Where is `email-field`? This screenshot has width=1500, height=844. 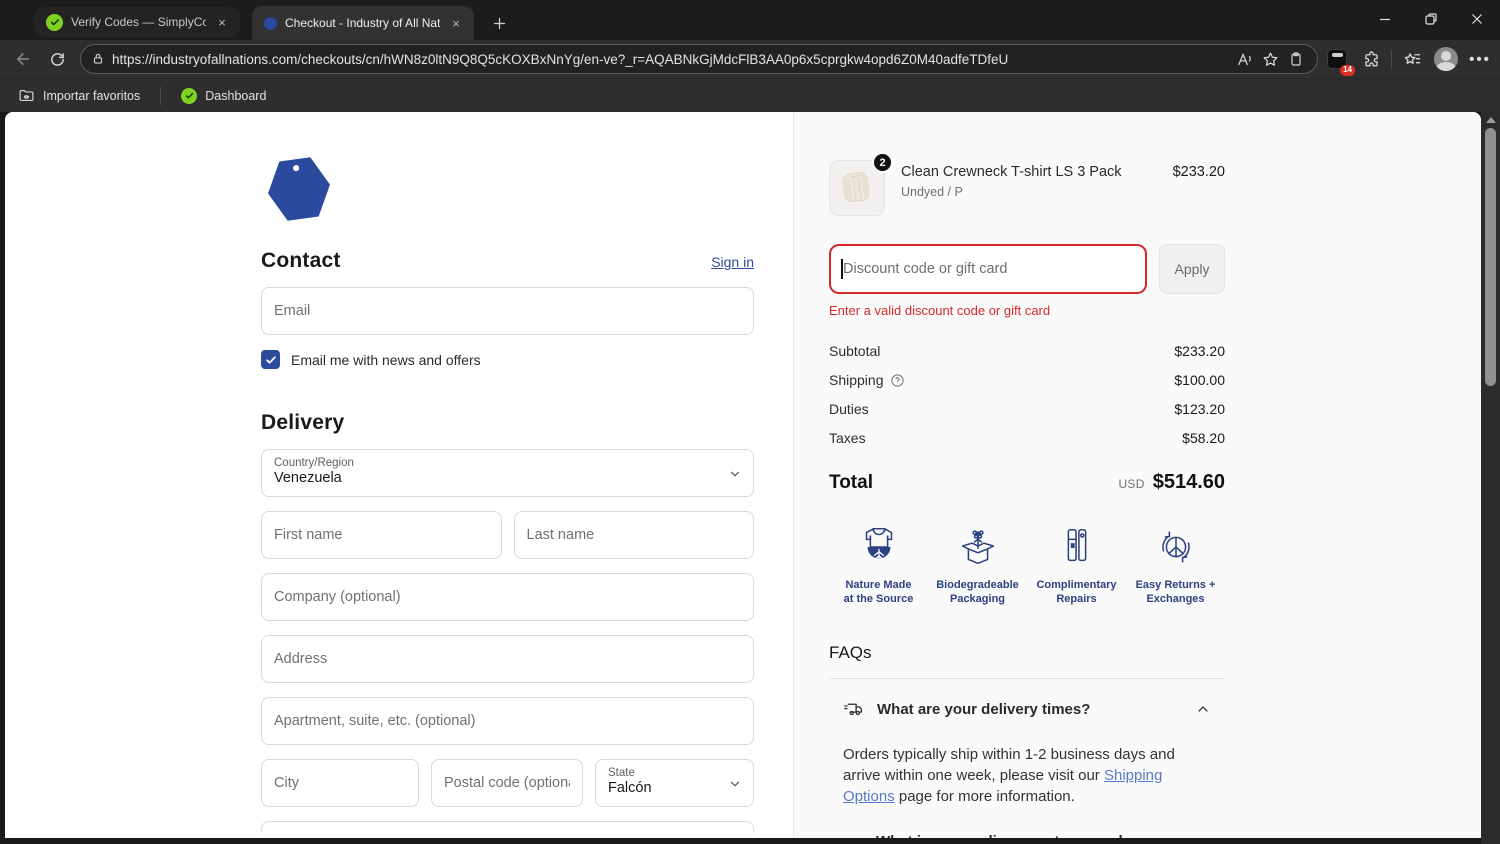
email-field is located at coordinates (507, 311).